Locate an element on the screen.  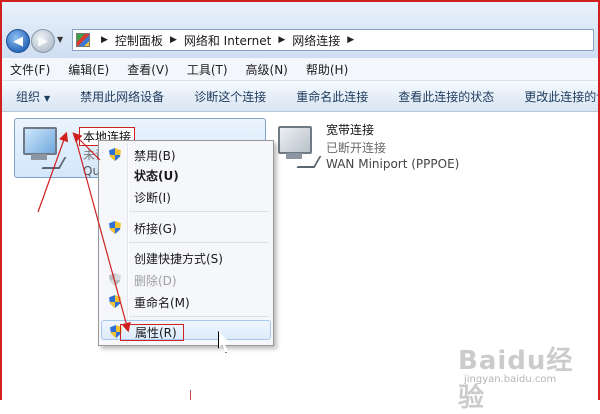
broadband-connection-device: WAN Miniport (PPPOE) is located at coordinates (393, 164).